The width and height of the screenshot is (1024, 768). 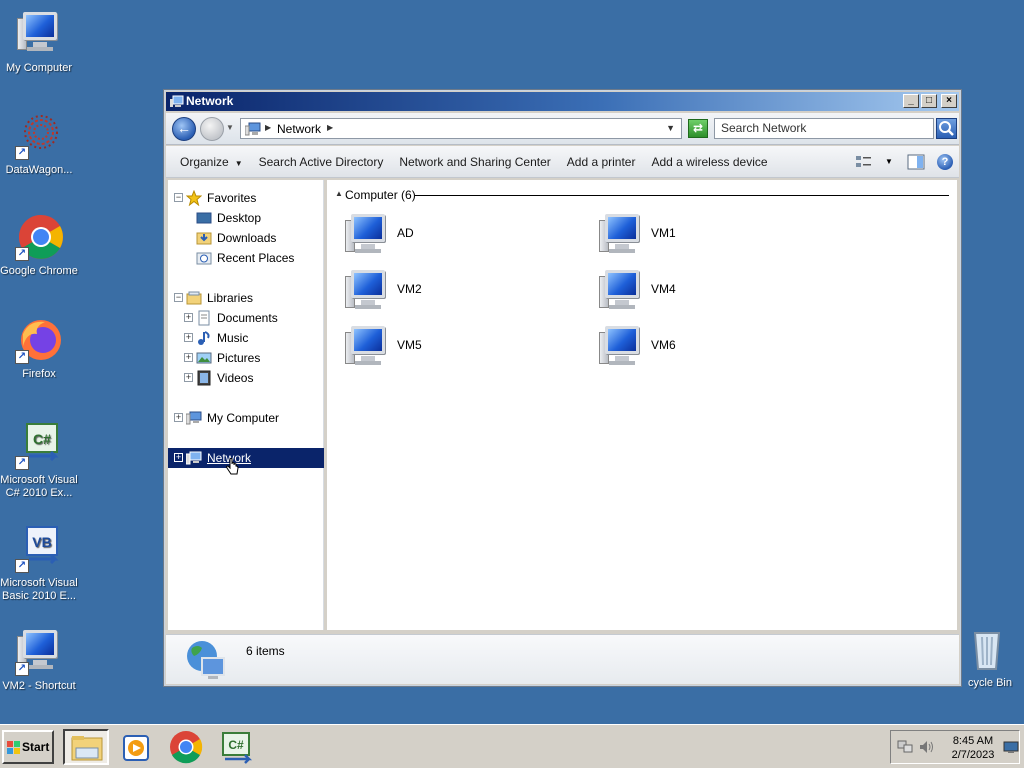 I want to click on volume-icon, so click(x=927, y=747).